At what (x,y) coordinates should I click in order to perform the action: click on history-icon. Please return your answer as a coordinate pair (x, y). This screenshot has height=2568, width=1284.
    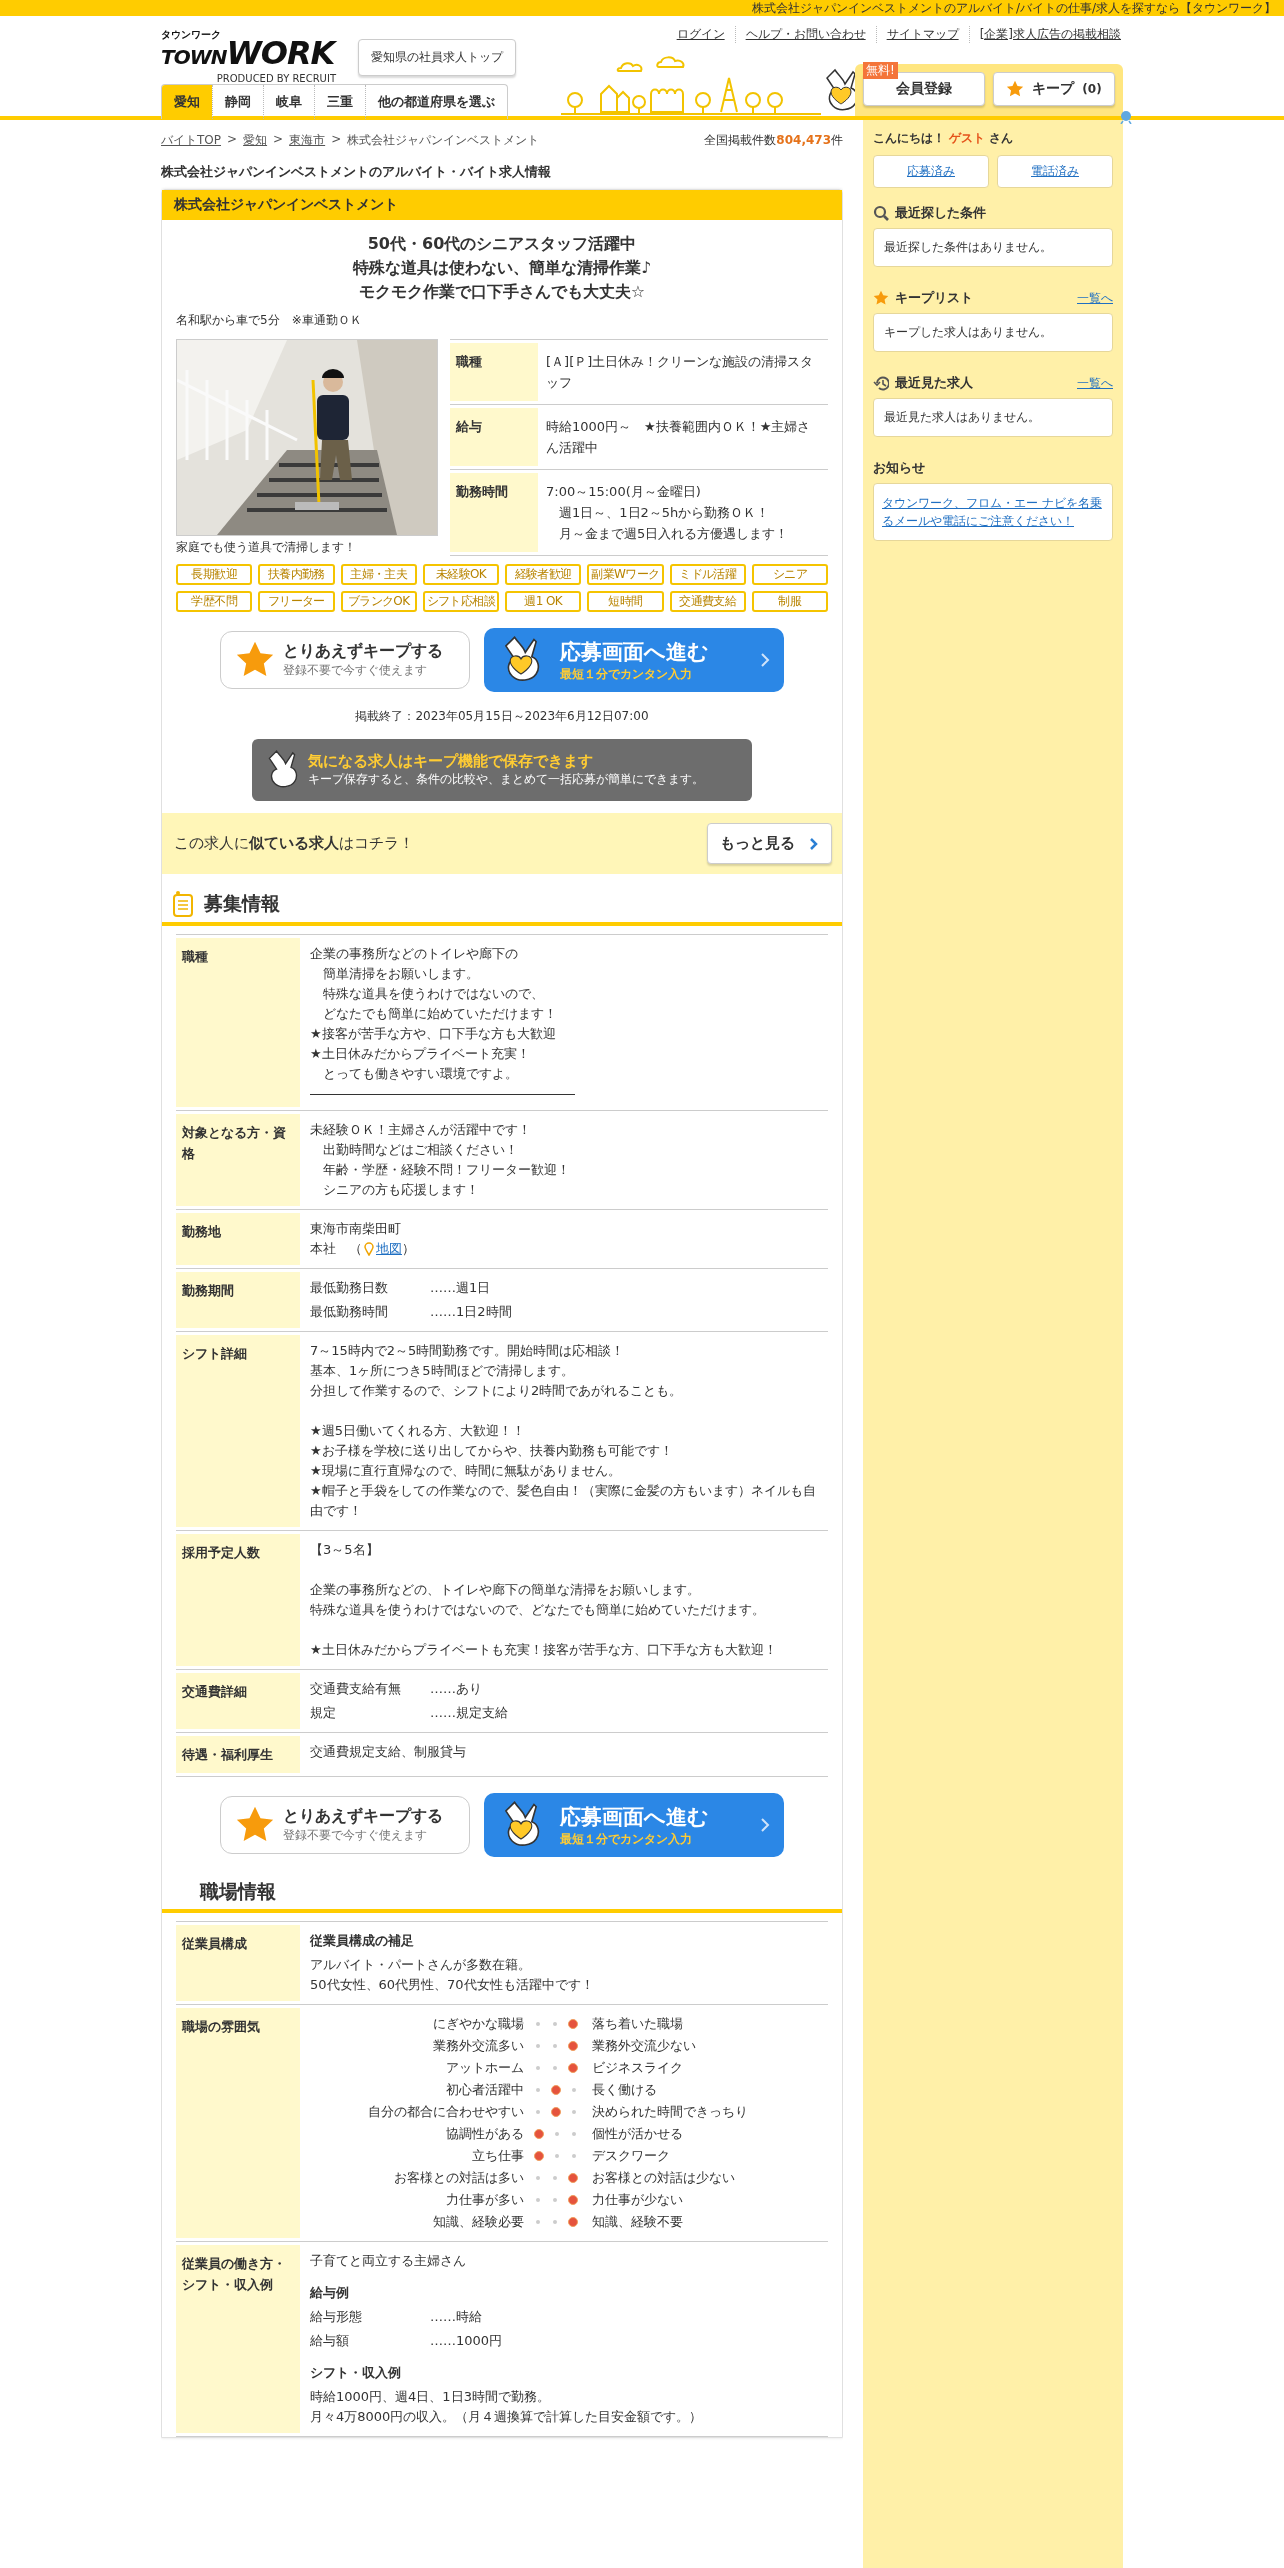
    Looking at the image, I should click on (881, 383).